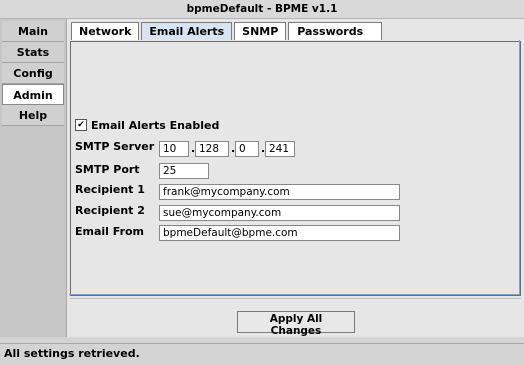 The height and width of the screenshot is (365, 524). I want to click on window-title: bpmeDefault - BPME v1.1, so click(262, 9).